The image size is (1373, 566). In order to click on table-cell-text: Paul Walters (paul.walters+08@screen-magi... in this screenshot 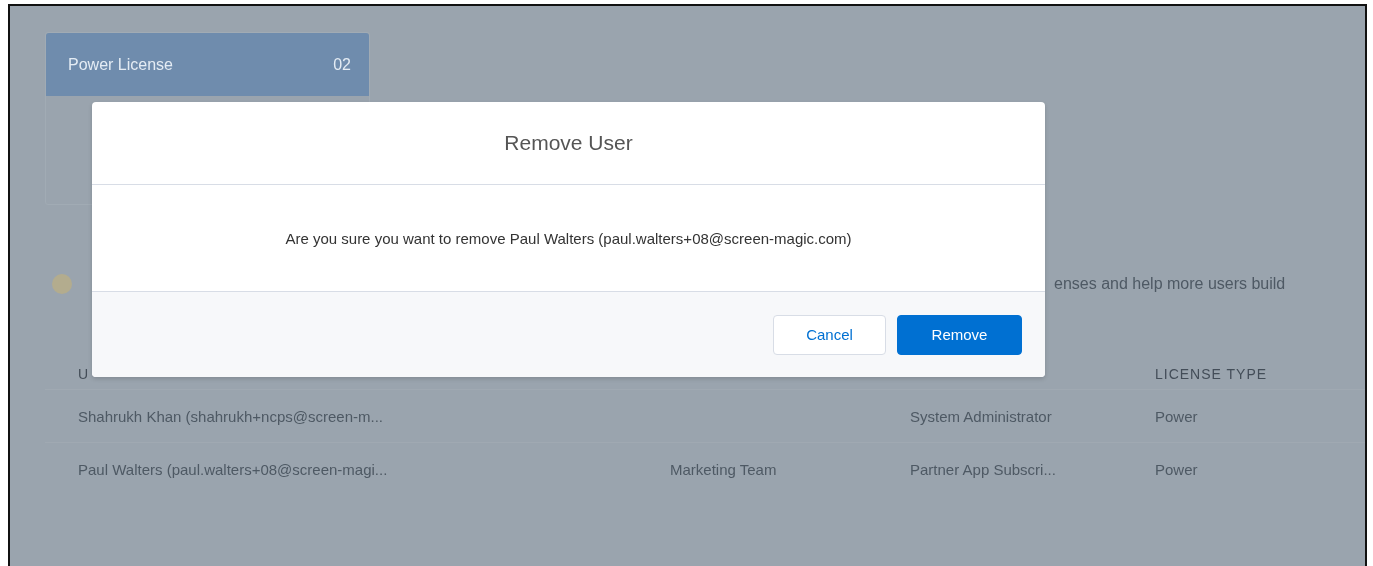, I will do `click(233, 469)`.